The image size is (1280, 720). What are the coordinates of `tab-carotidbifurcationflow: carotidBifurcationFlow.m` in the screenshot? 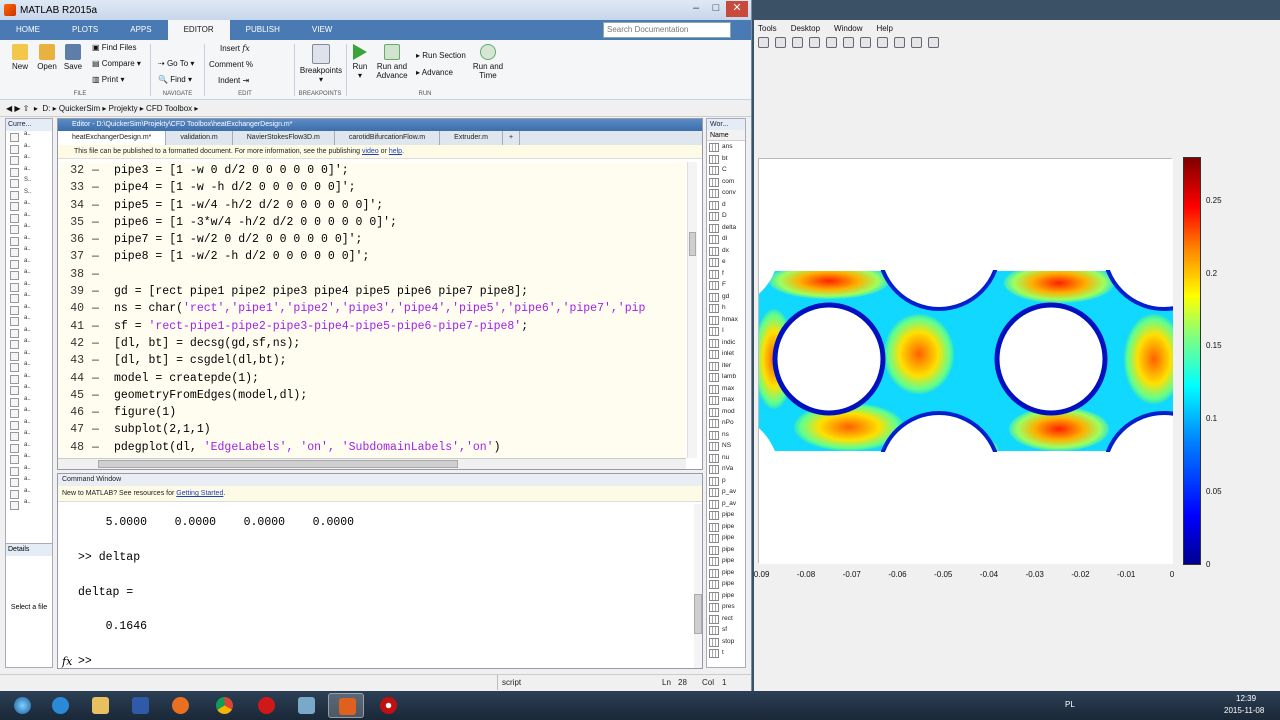 It's located at (388, 138).